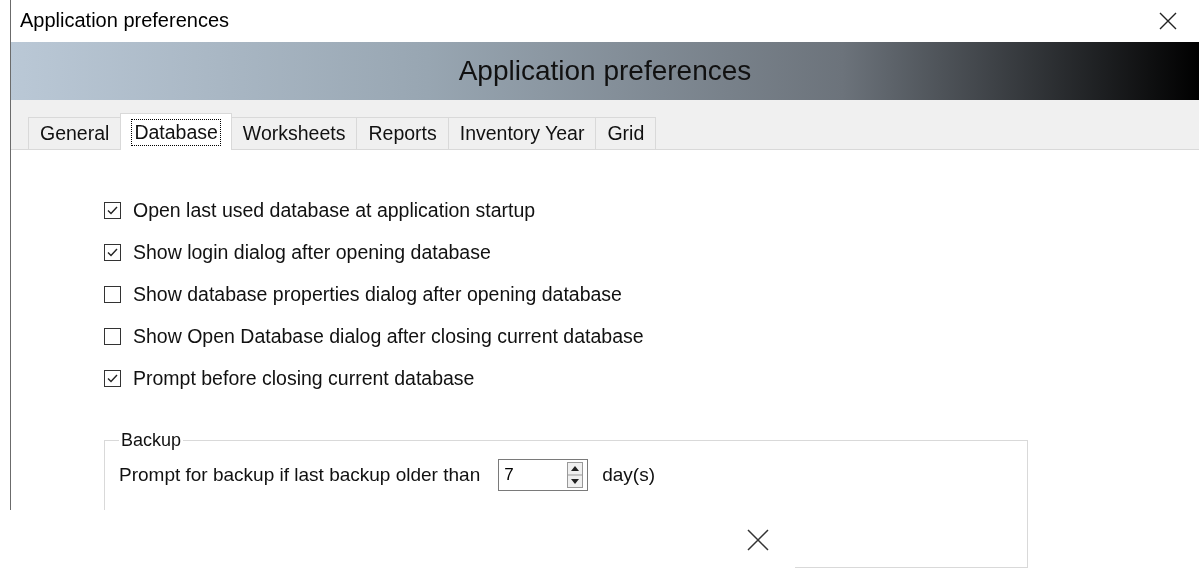 This screenshot has height=568, width=1199. Describe the element at coordinates (176, 131) in the screenshot. I see `tab: Database` at that location.